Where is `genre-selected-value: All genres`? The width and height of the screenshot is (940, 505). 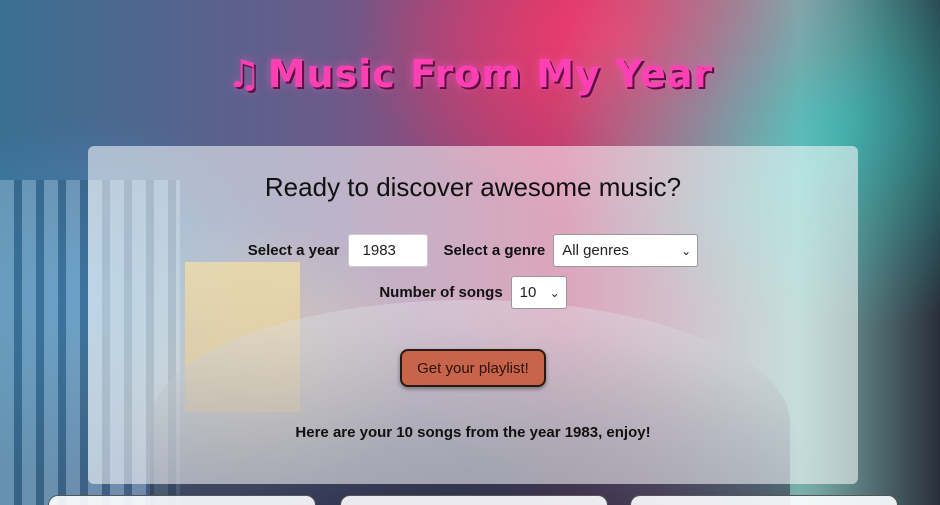 genre-selected-value: All genres is located at coordinates (595, 250).